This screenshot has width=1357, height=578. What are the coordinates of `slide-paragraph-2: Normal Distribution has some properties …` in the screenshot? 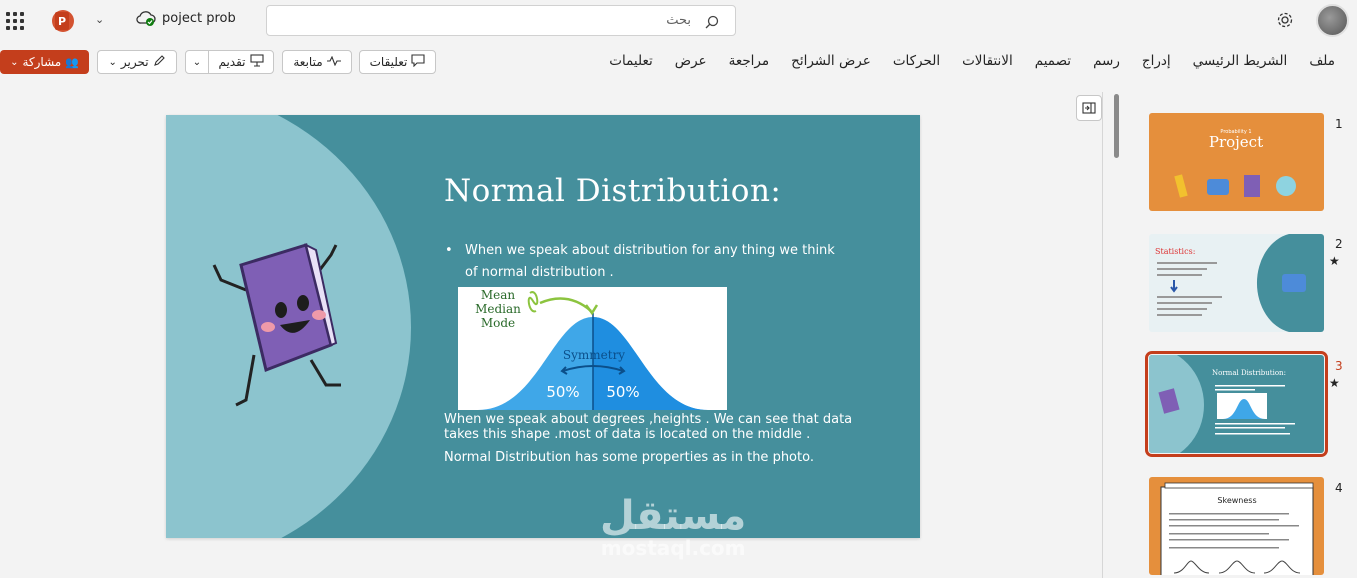 It's located at (629, 457).